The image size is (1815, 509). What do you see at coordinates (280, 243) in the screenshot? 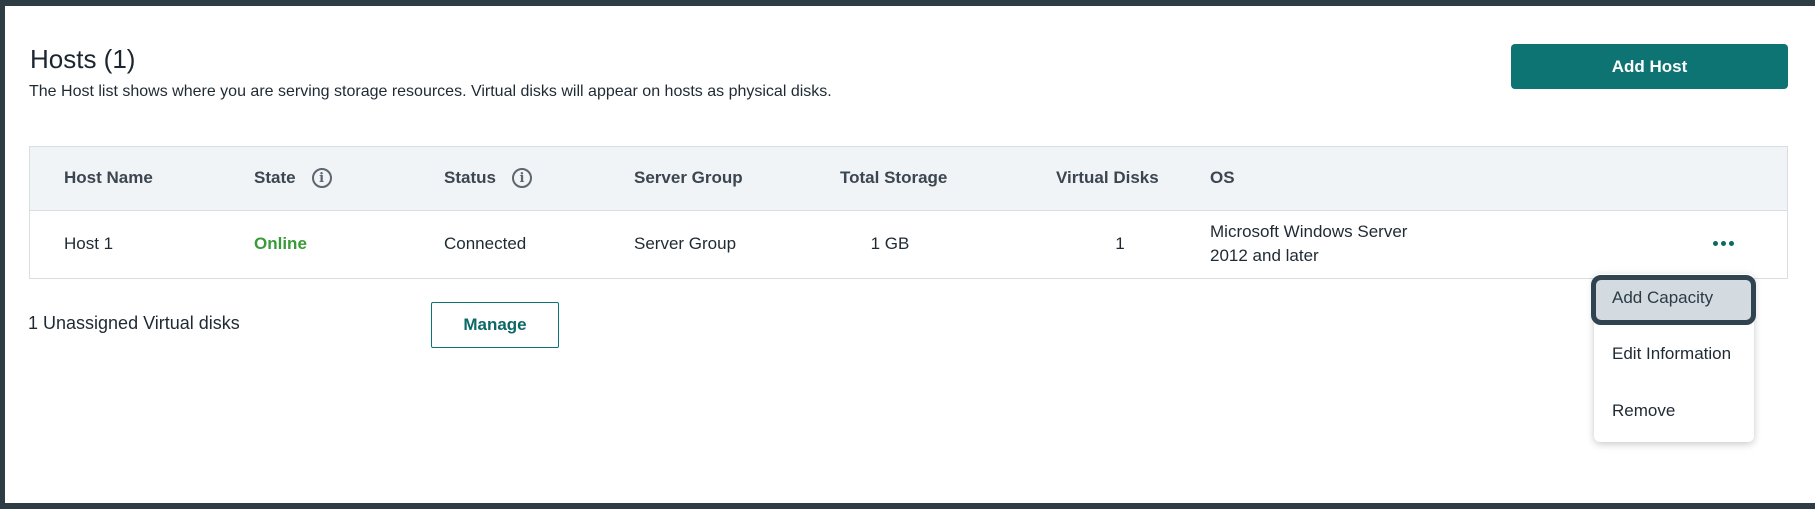
I see `state-cell: Online` at bounding box center [280, 243].